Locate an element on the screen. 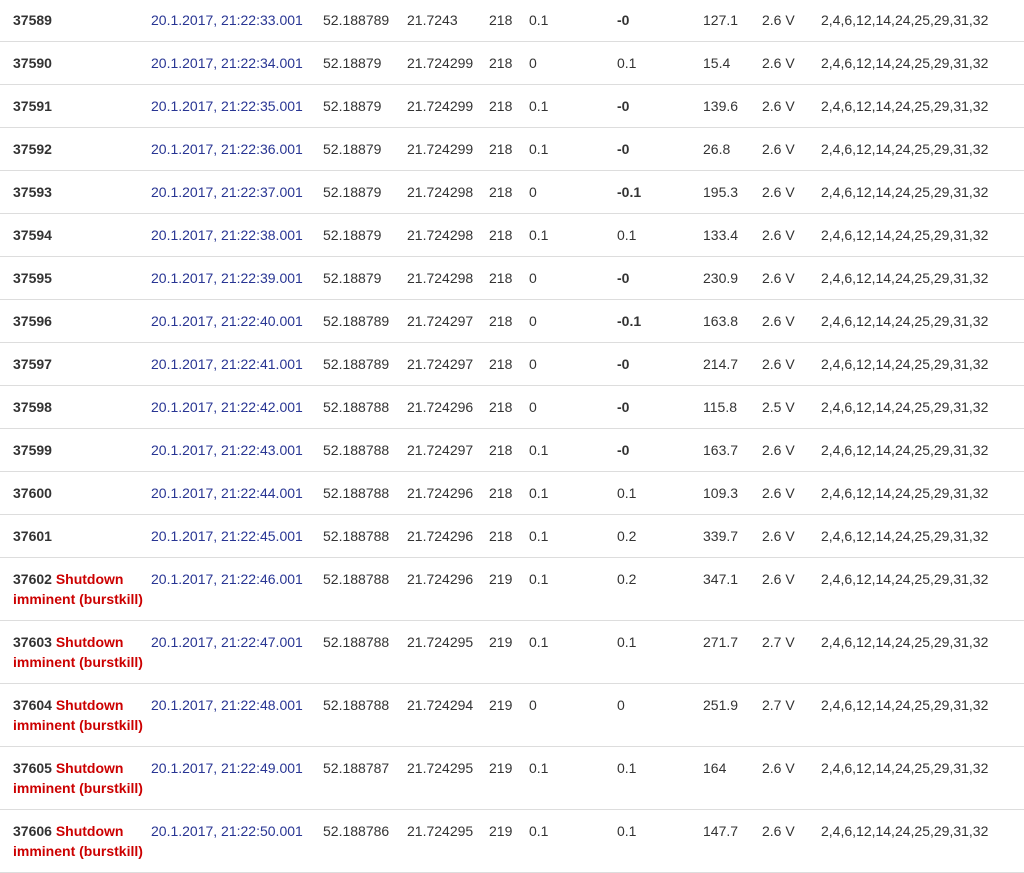 Image resolution: width=1024 pixels, height=873 pixels. row-id: 37595 is located at coordinates (32, 278).